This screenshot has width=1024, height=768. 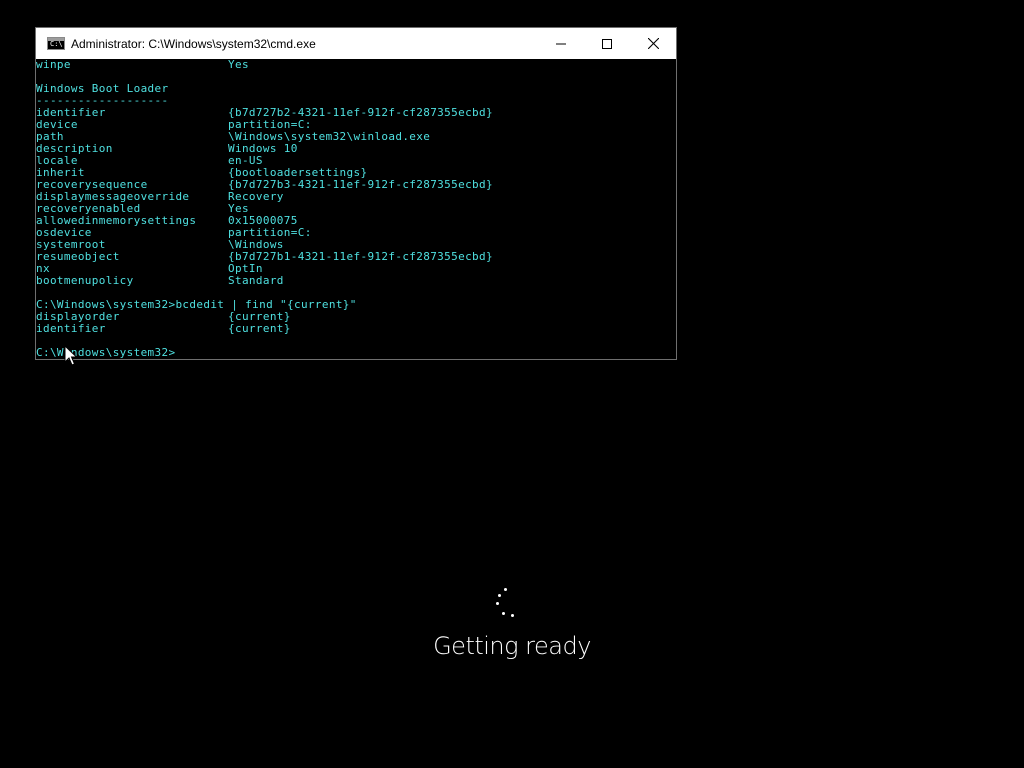 What do you see at coordinates (71, 328) in the screenshot?
I see `console-key: identifier` at bounding box center [71, 328].